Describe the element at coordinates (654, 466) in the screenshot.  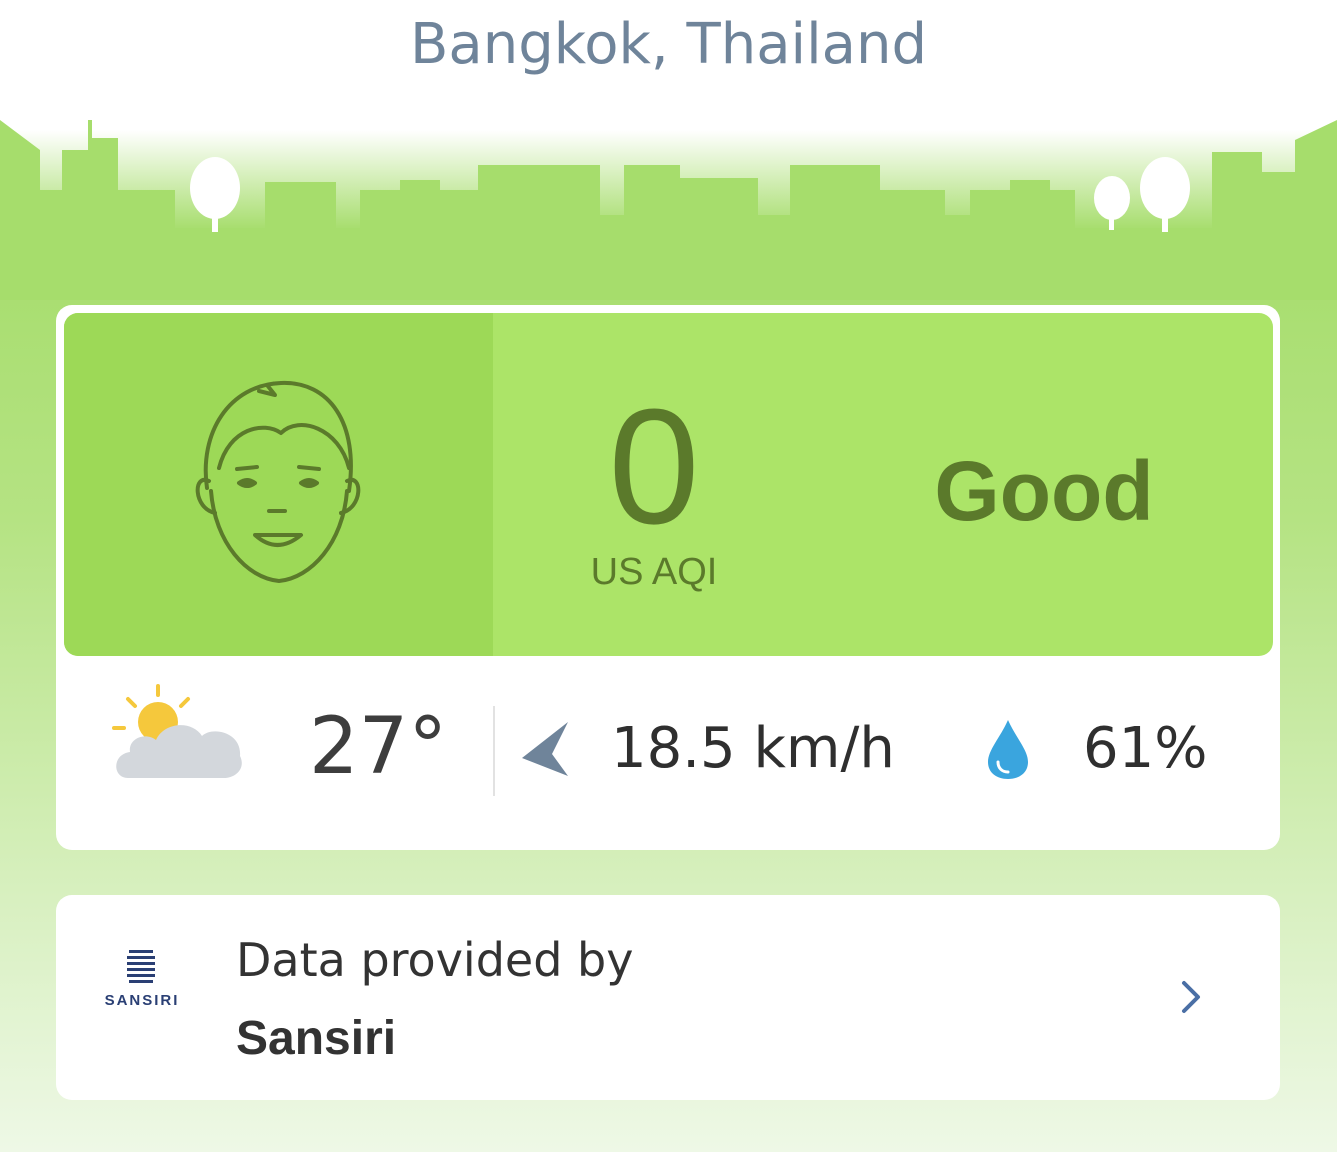
I see `aqi-value: 0` at that location.